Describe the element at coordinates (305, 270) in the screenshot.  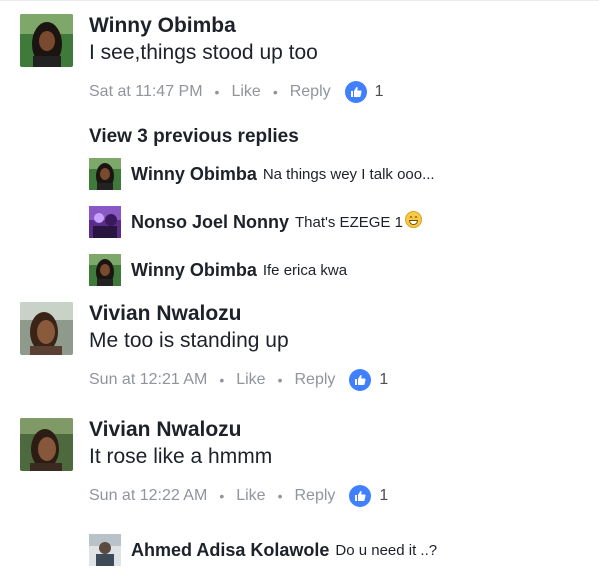
I see `reply-text: Ife erica kwa` at that location.